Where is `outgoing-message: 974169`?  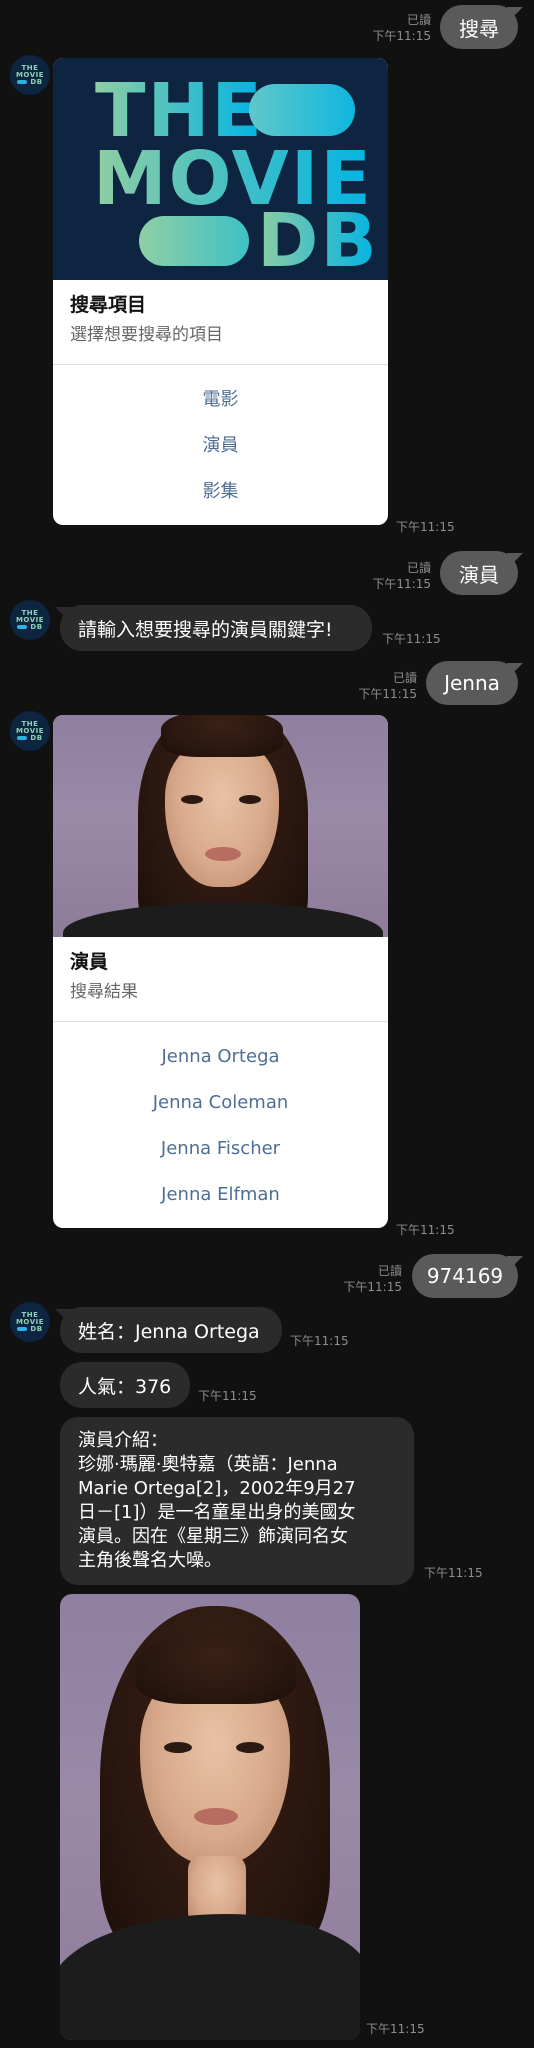 outgoing-message: 974169 is located at coordinates (465, 1276).